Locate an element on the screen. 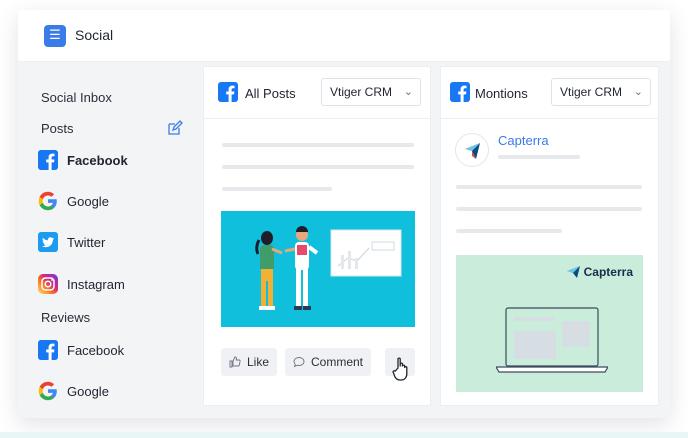 Image resolution: width=688 pixels, height=438 pixels. top-bar: ☰ Social is located at coordinates (344, 36).